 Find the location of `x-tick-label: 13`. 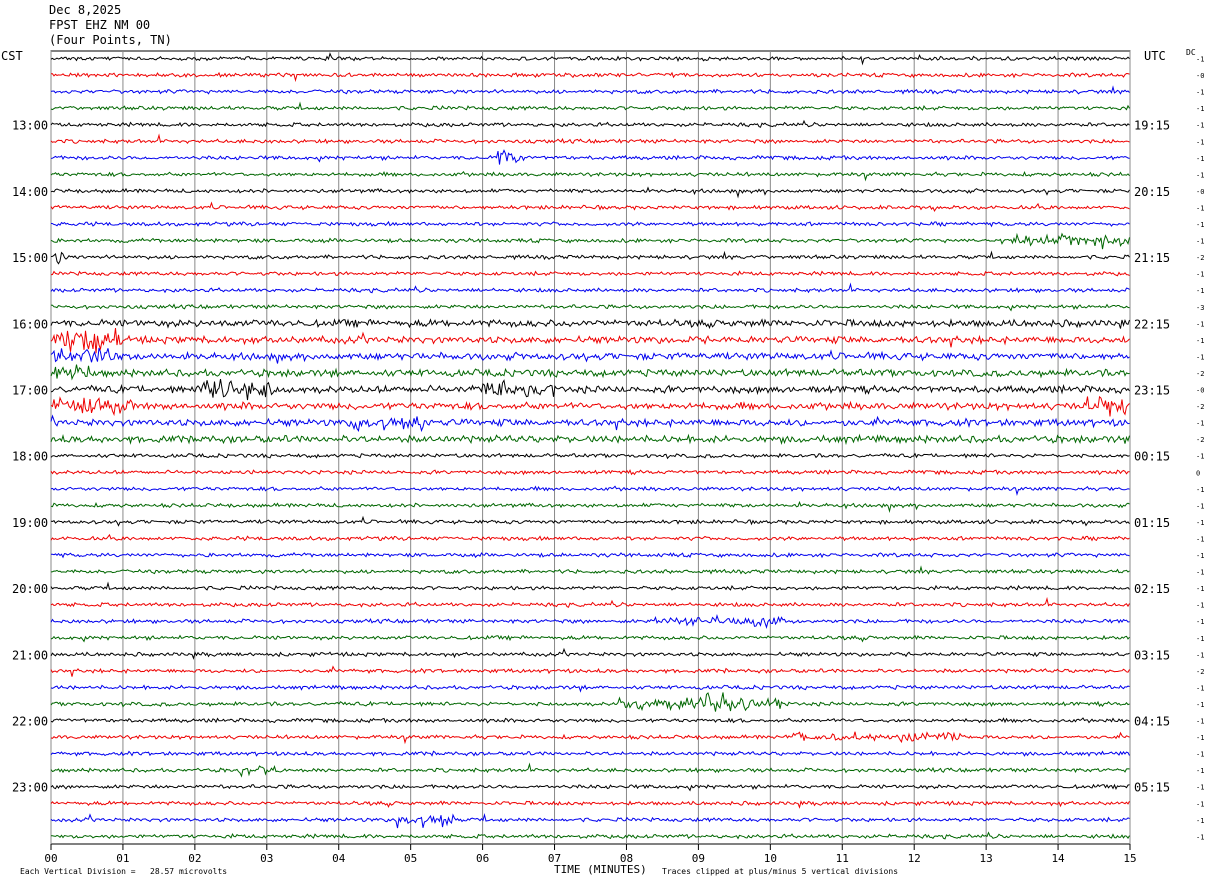

x-tick-label: 13 is located at coordinates (986, 858).